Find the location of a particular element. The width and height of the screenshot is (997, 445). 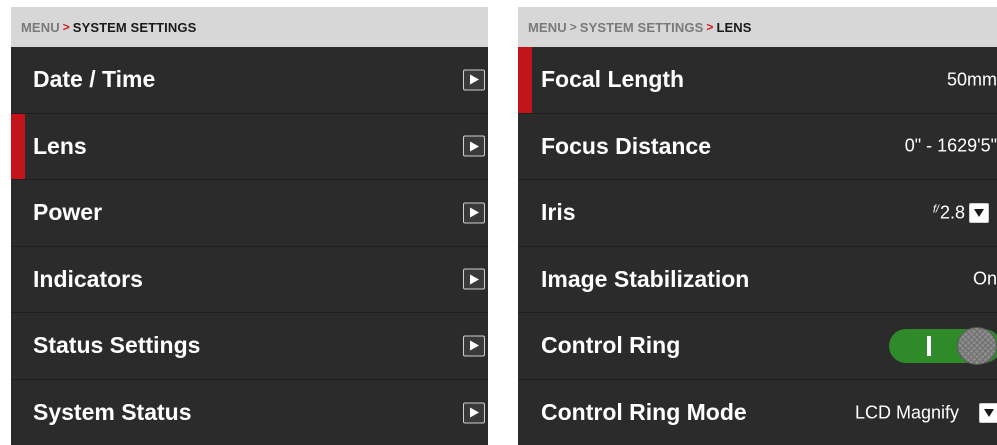

iris-number: 2.8 is located at coordinates (952, 212).